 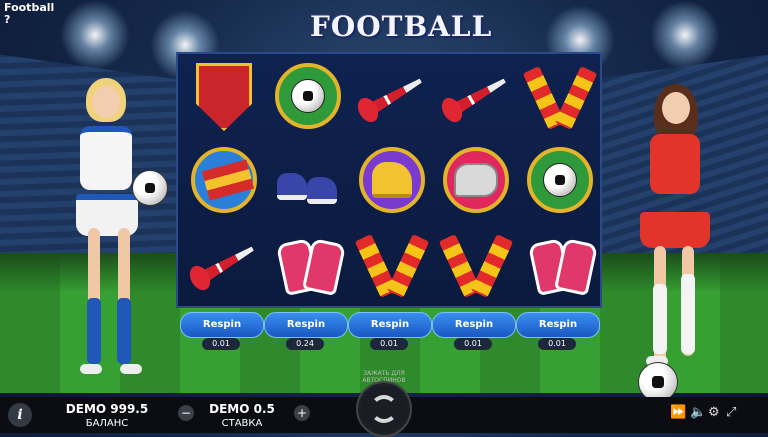 I want to click on left-cheerleader, so click(x=110, y=238).